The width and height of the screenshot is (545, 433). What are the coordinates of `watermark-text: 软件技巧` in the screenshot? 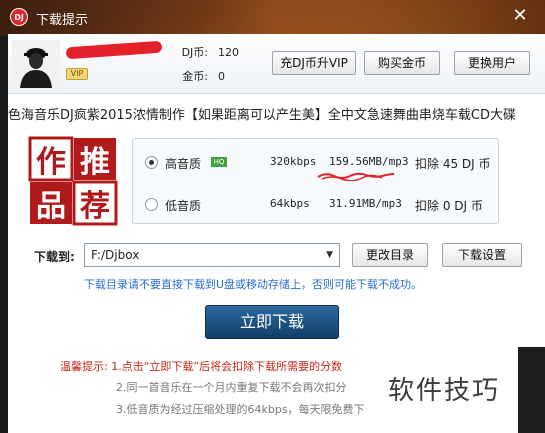 It's located at (444, 391).